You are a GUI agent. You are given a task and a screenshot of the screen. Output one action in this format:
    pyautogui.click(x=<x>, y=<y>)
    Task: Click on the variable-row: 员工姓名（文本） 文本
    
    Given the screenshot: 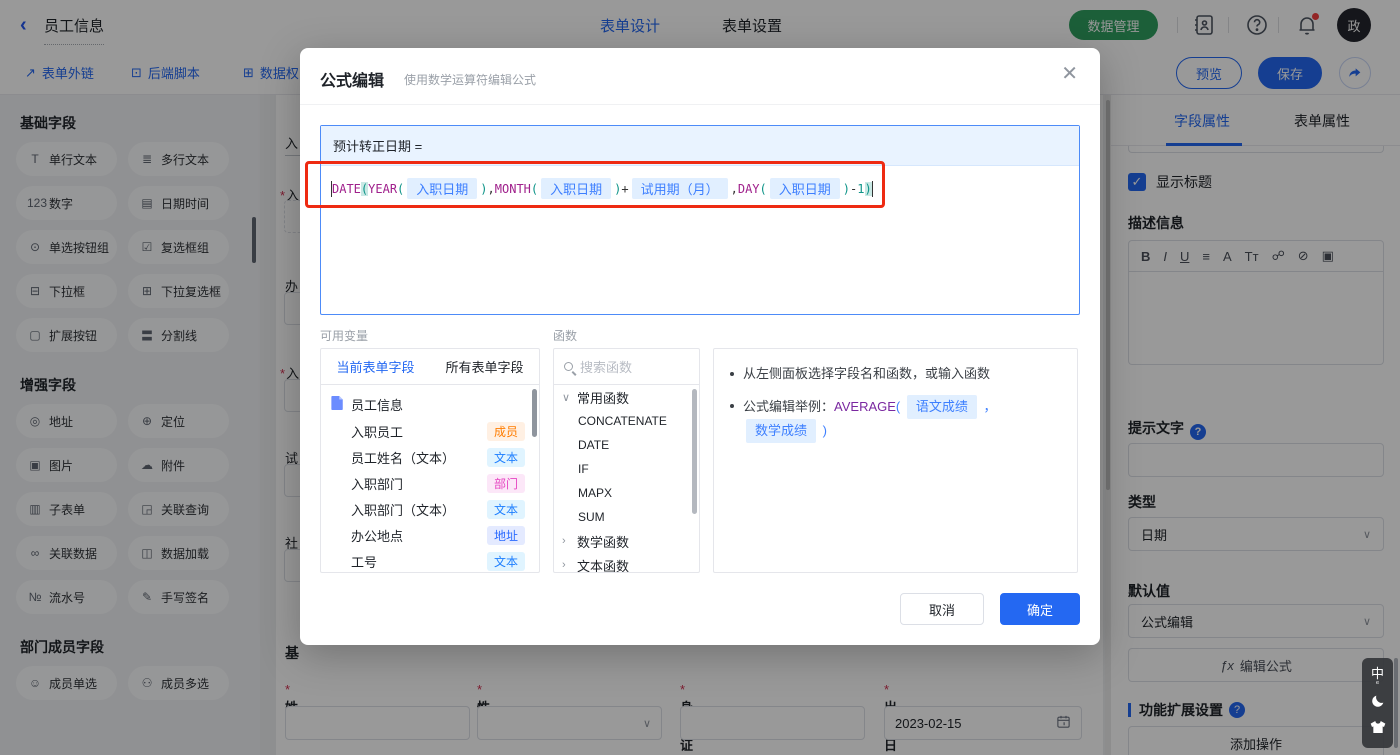 What is the action you would take?
    pyautogui.click(x=430, y=457)
    